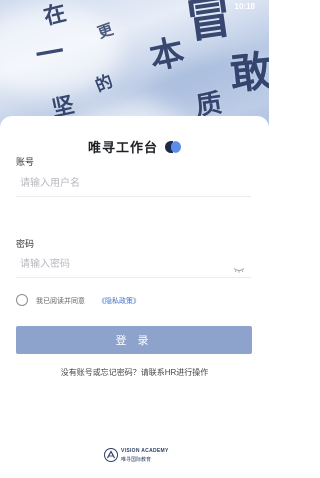 This screenshot has height=478, width=320. What do you see at coordinates (25, 162) in the screenshot?
I see `username-label: 账号` at bounding box center [25, 162].